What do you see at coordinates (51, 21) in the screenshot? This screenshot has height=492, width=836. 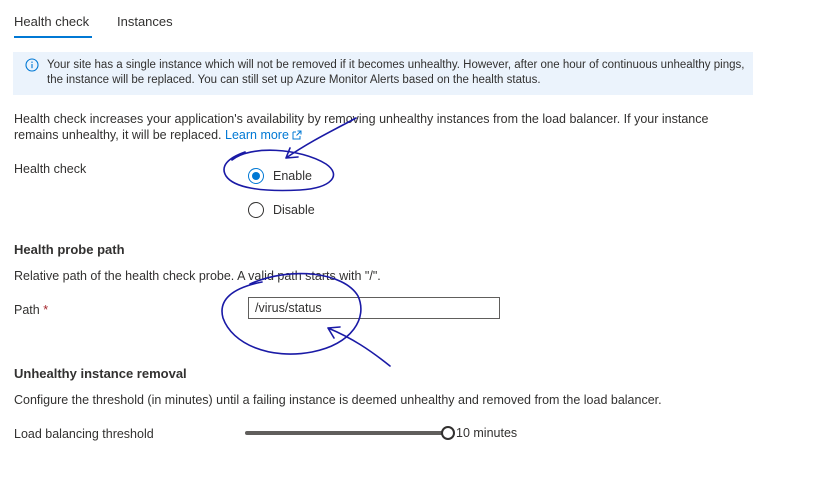 I see `tab-health-check: Health check` at bounding box center [51, 21].